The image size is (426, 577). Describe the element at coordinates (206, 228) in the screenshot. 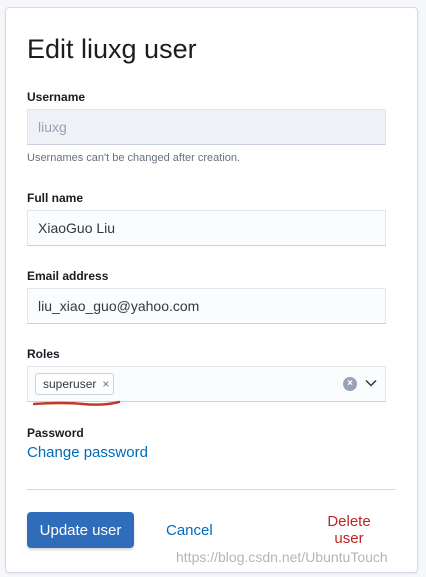

I see `full-name-field` at that location.